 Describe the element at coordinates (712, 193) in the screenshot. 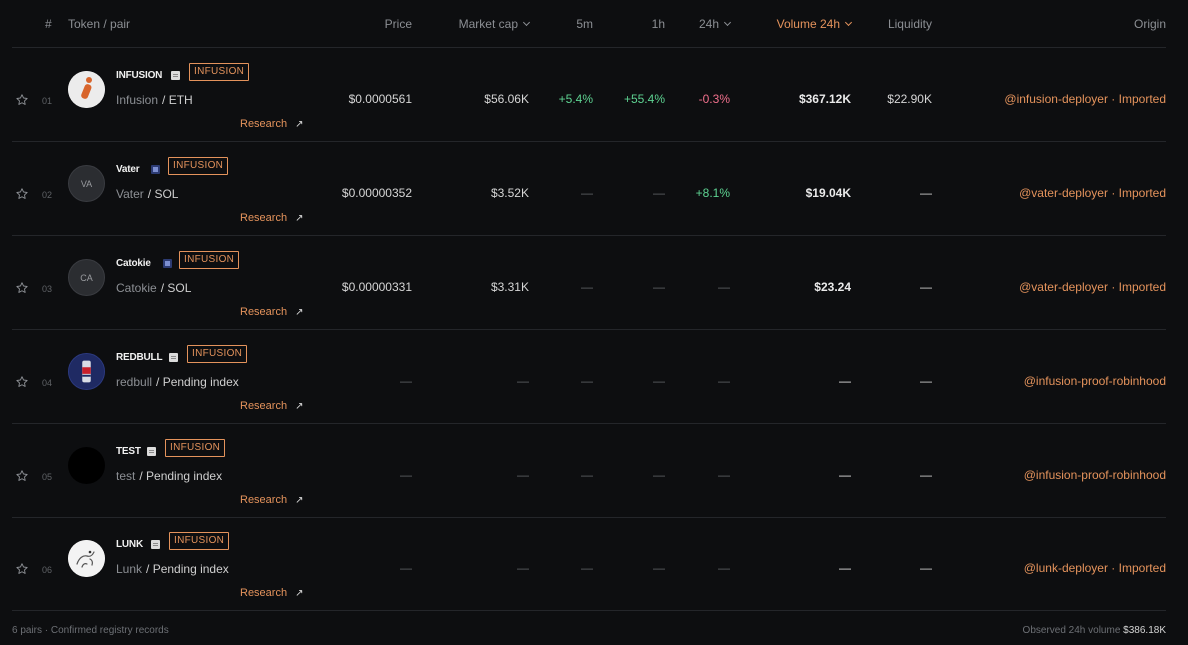

I see `change-24h-cell: +8.1%` at that location.